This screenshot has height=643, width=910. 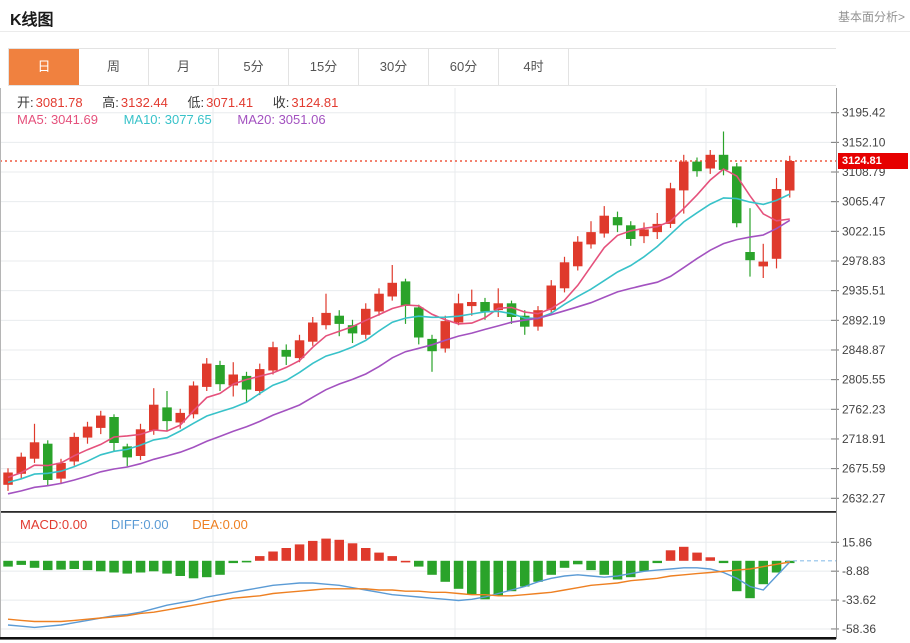 I want to click on dea-legend: DEA:0.00, so click(x=220, y=524).